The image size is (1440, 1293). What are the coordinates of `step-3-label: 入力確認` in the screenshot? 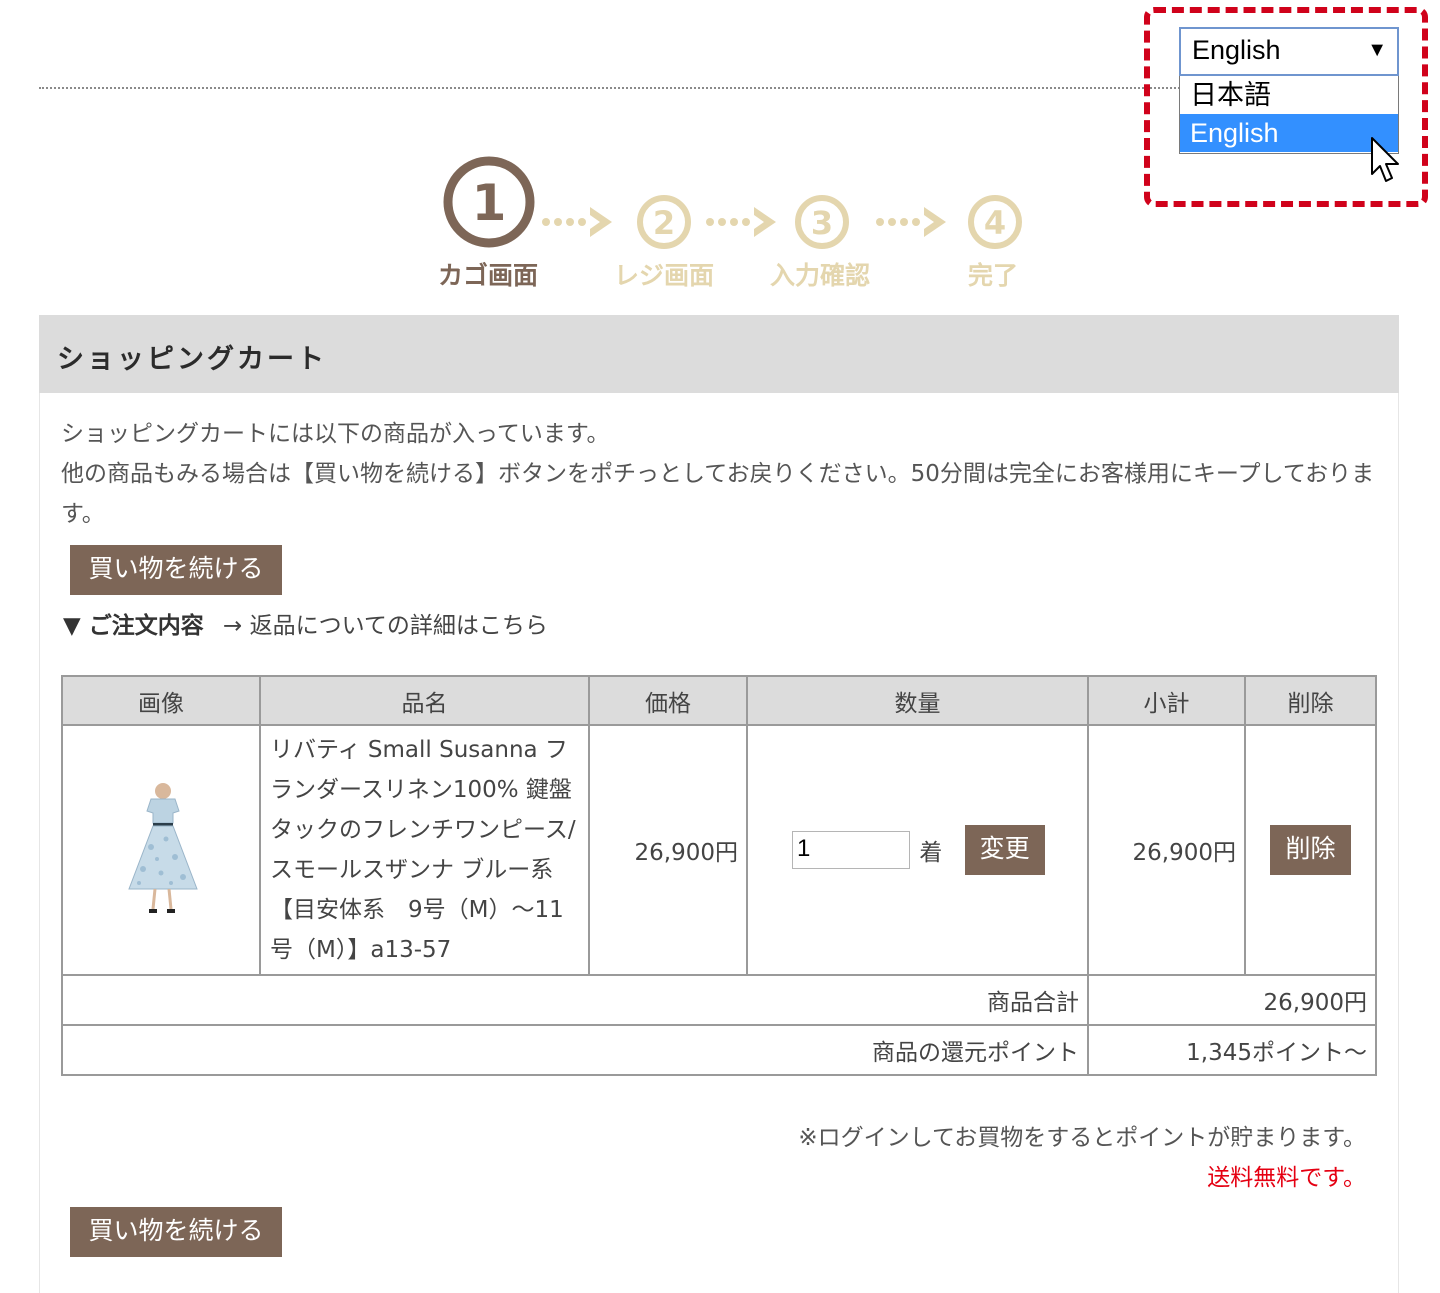 It's located at (820, 275).